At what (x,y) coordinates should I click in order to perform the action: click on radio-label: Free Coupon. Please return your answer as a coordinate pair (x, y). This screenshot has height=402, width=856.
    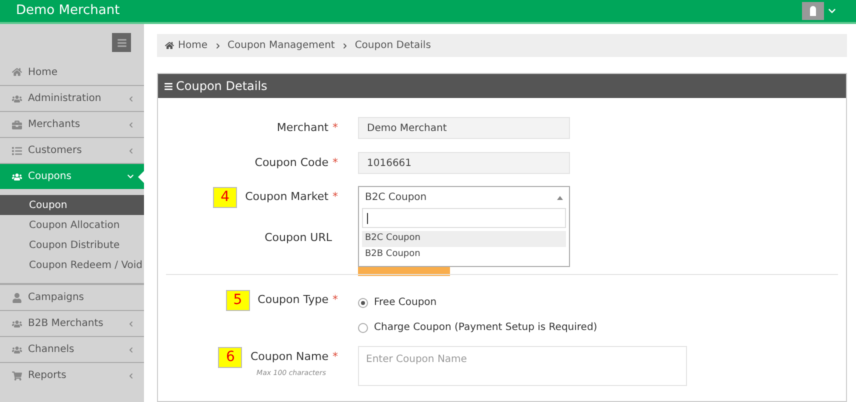
    Looking at the image, I should click on (405, 303).